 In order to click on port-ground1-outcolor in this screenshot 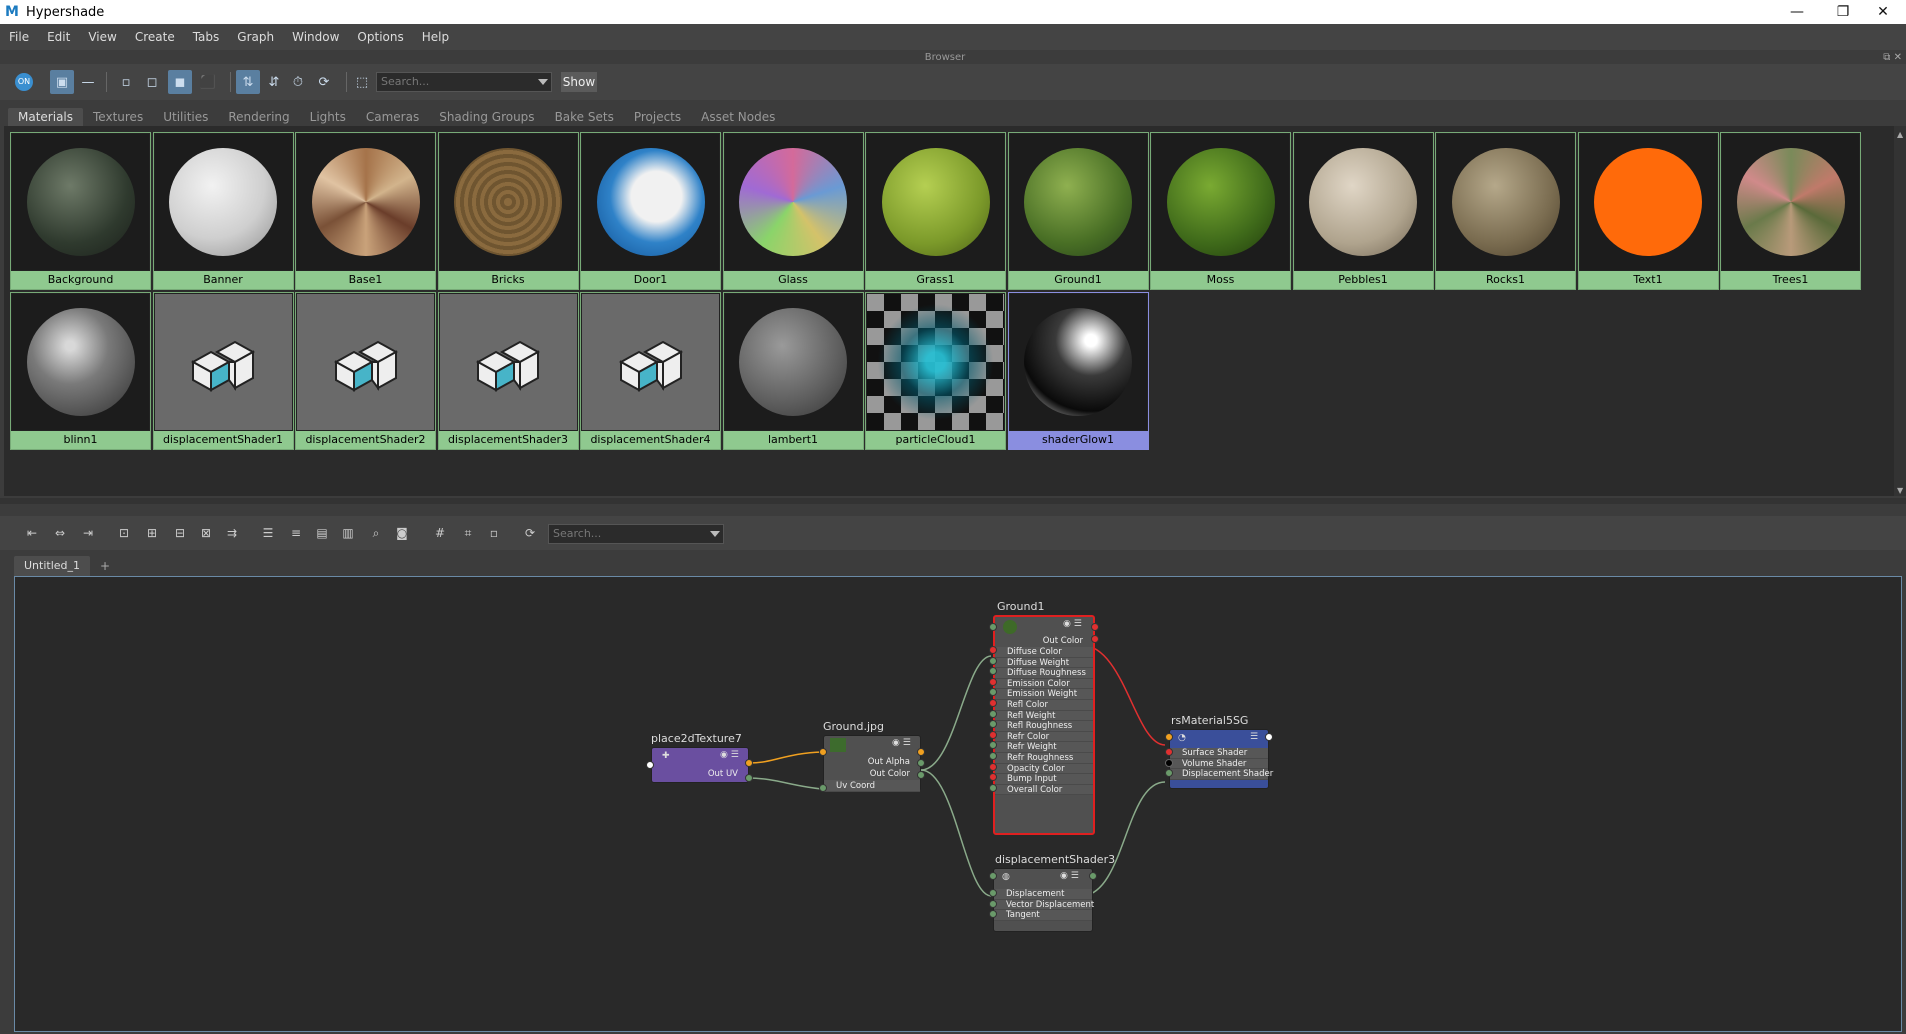, I will do `click(1095, 639)`.